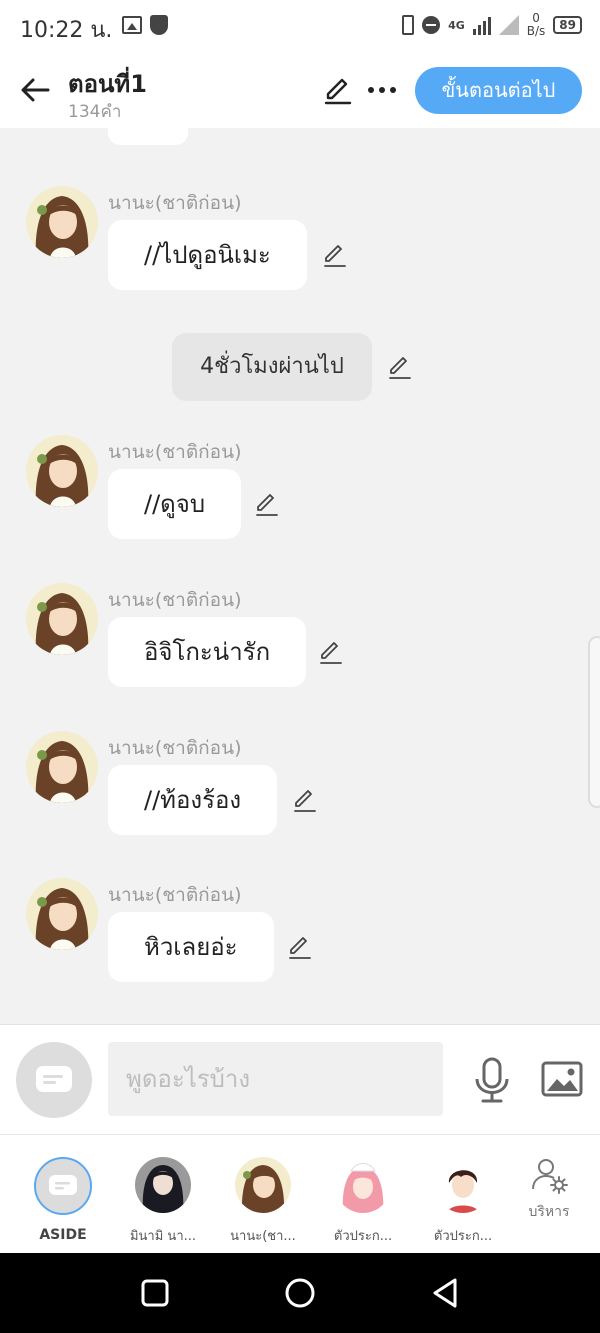 Image resolution: width=600 pixels, height=1333 pixels. I want to click on more-dots-icon, so click(382, 90).